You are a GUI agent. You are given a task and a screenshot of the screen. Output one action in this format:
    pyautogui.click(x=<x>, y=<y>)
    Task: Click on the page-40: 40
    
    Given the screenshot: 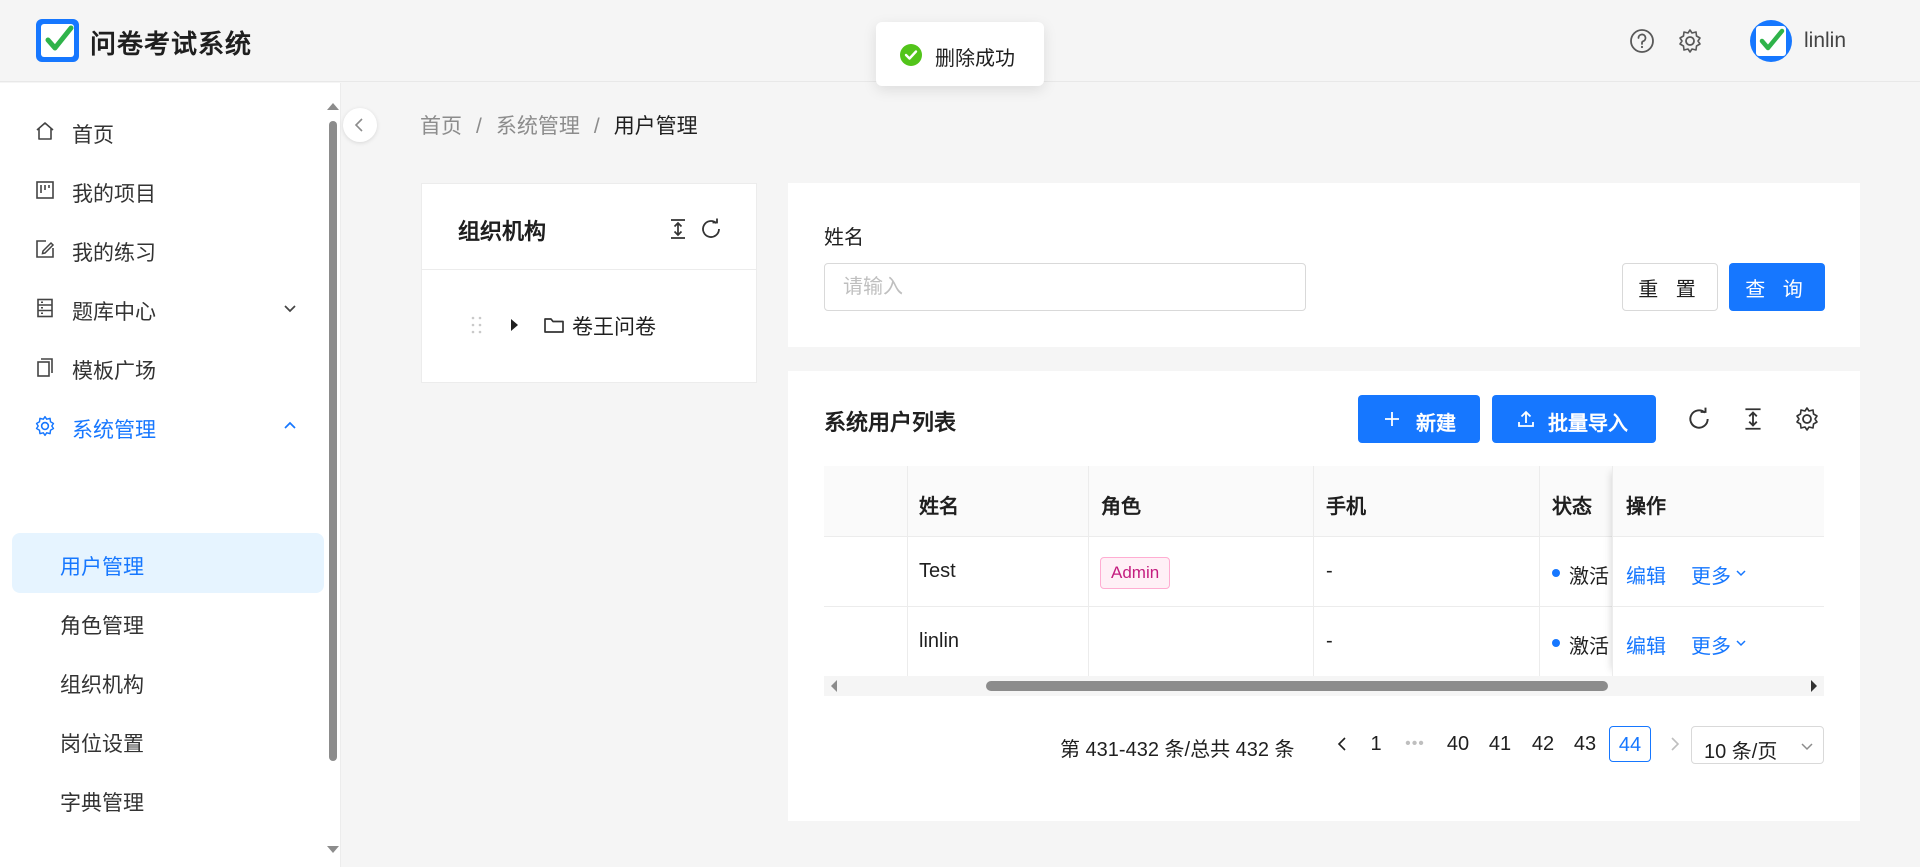 What is the action you would take?
    pyautogui.click(x=1458, y=744)
    